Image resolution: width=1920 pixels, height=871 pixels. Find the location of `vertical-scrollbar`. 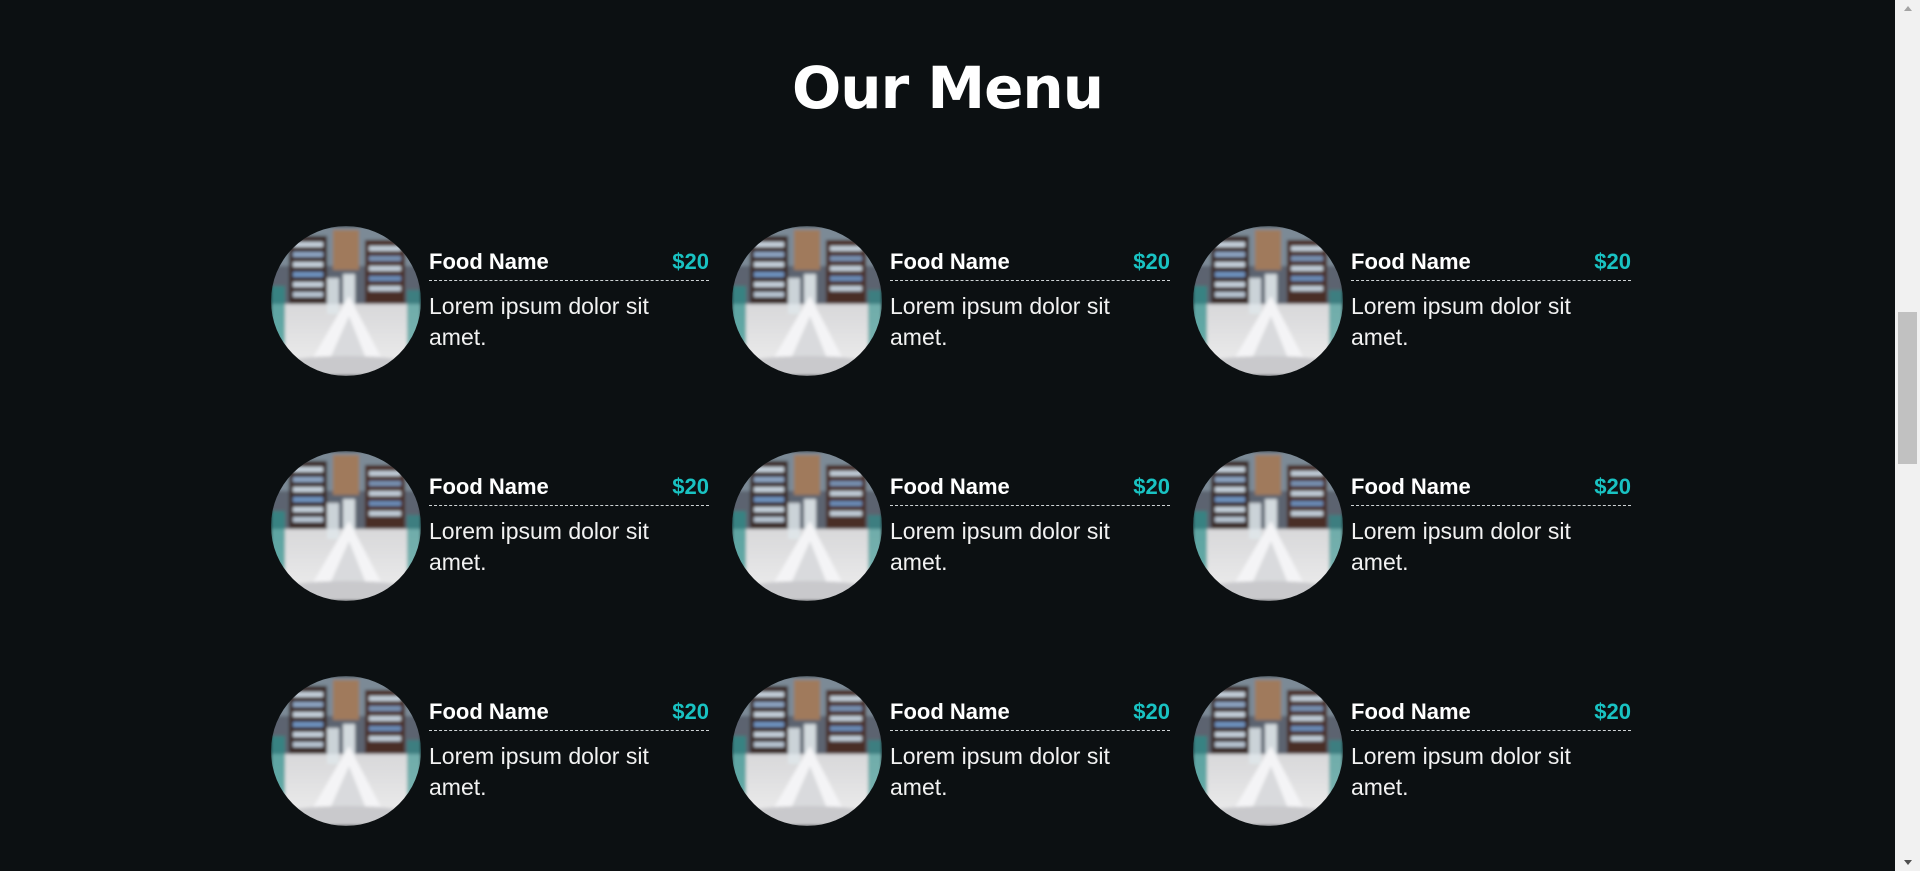

vertical-scrollbar is located at coordinates (1907, 435).